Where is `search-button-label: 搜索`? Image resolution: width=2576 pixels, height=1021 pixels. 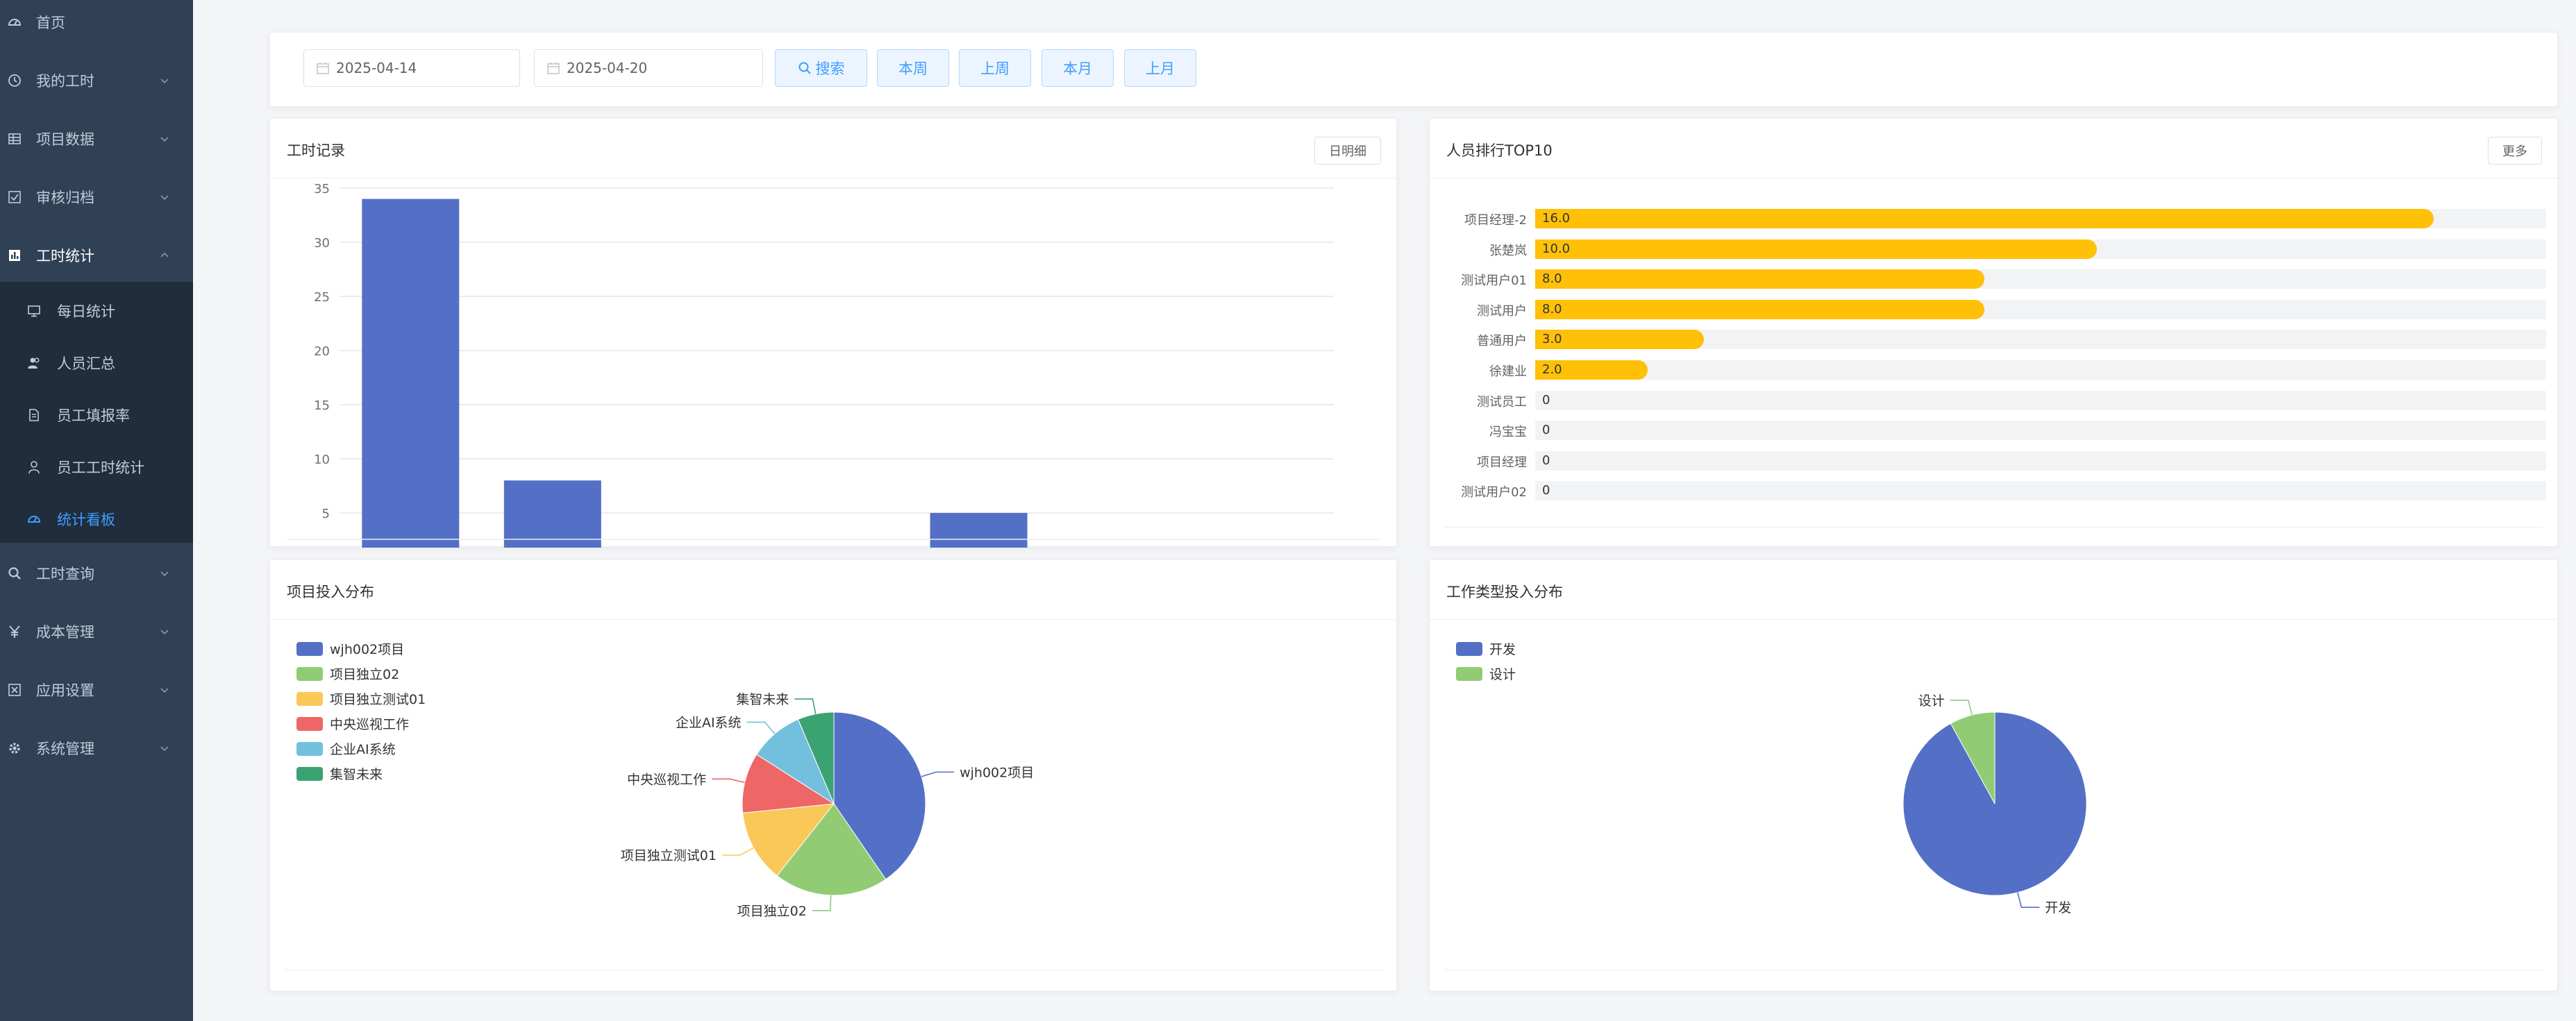
search-button-label: 搜索 is located at coordinates (830, 68).